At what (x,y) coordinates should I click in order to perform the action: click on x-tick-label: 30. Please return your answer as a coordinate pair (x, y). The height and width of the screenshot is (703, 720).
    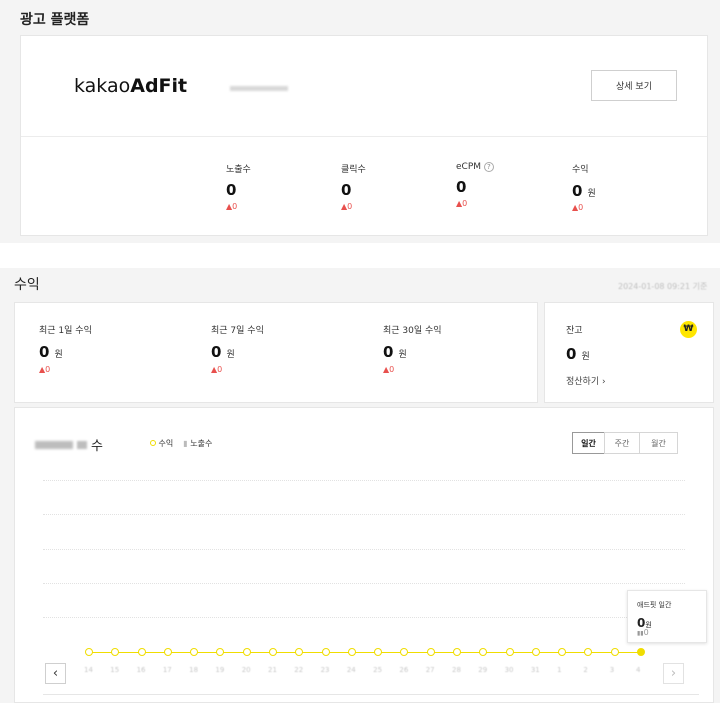
    Looking at the image, I should click on (509, 670).